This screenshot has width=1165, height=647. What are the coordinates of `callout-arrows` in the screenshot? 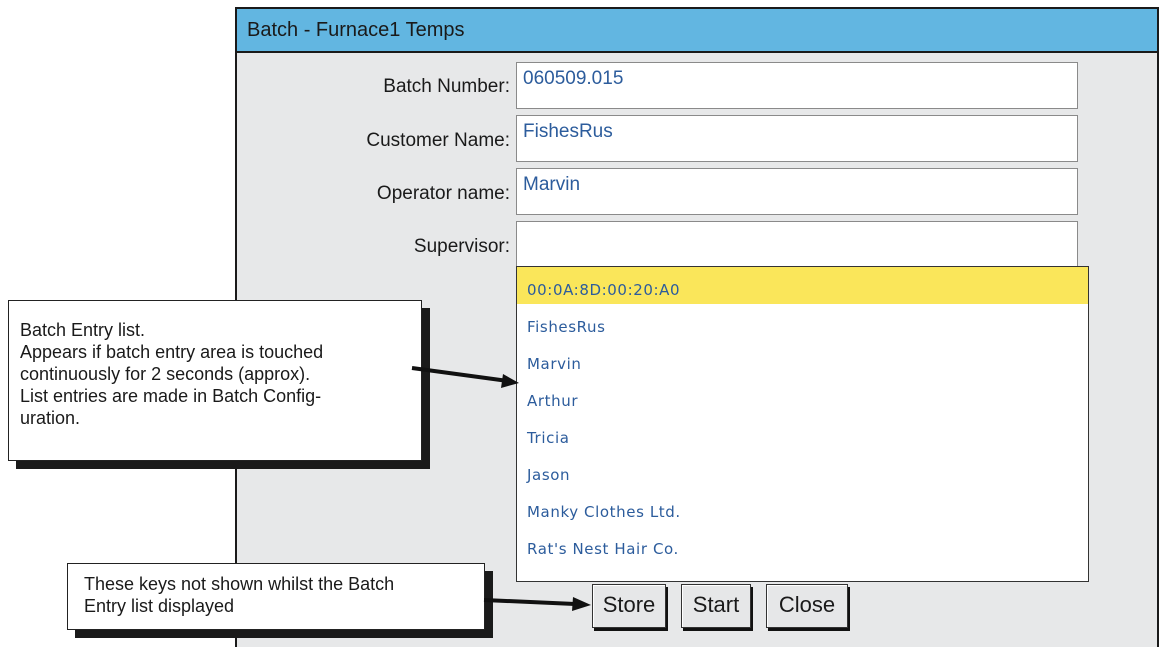 It's located at (501, 488).